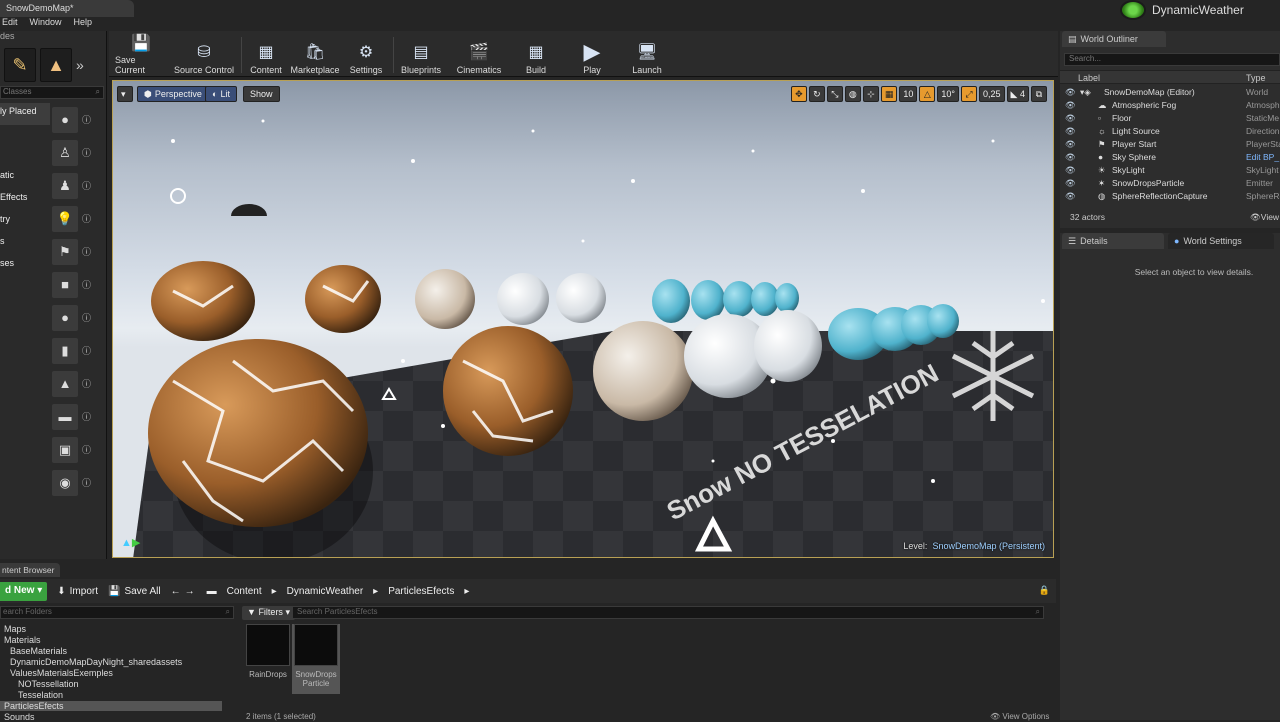  What do you see at coordinates (80, 65) in the screenshot?
I see `more-modes-icon: »` at bounding box center [80, 65].